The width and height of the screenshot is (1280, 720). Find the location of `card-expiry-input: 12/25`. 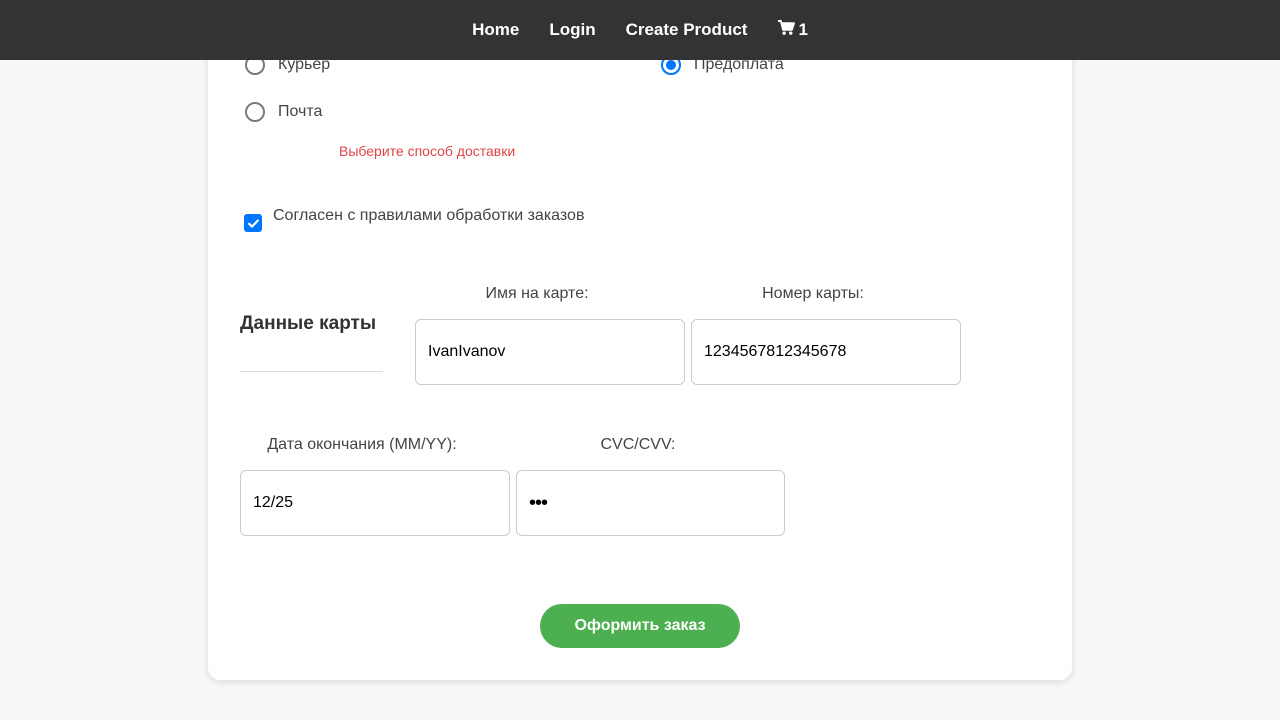

card-expiry-input: 12/25 is located at coordinates (375, 503).